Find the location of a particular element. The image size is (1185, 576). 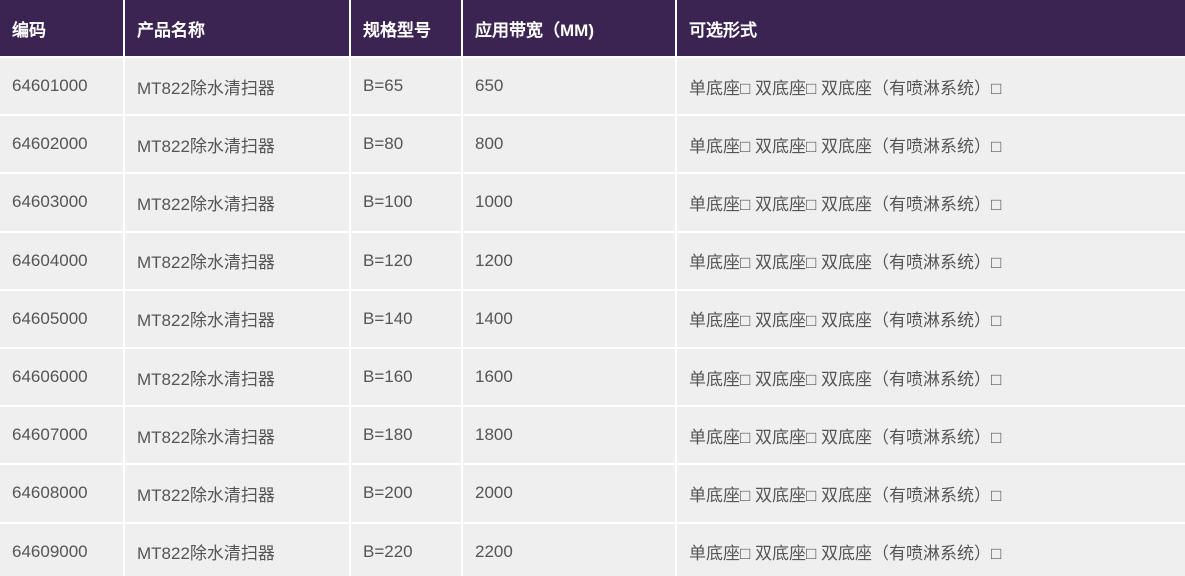

cell-belt-width: 1800 is located at coordinates (569, 435).